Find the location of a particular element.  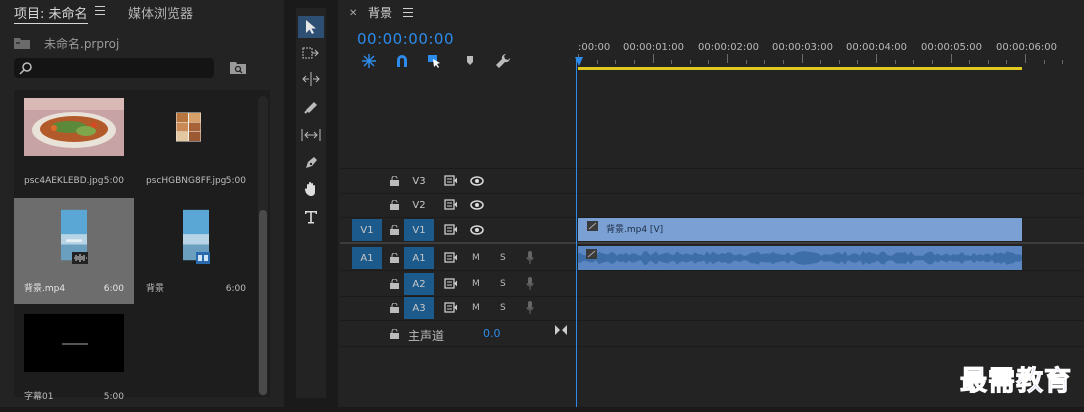

audio-waveform-badge-icon is located at coordinates (80, 258).